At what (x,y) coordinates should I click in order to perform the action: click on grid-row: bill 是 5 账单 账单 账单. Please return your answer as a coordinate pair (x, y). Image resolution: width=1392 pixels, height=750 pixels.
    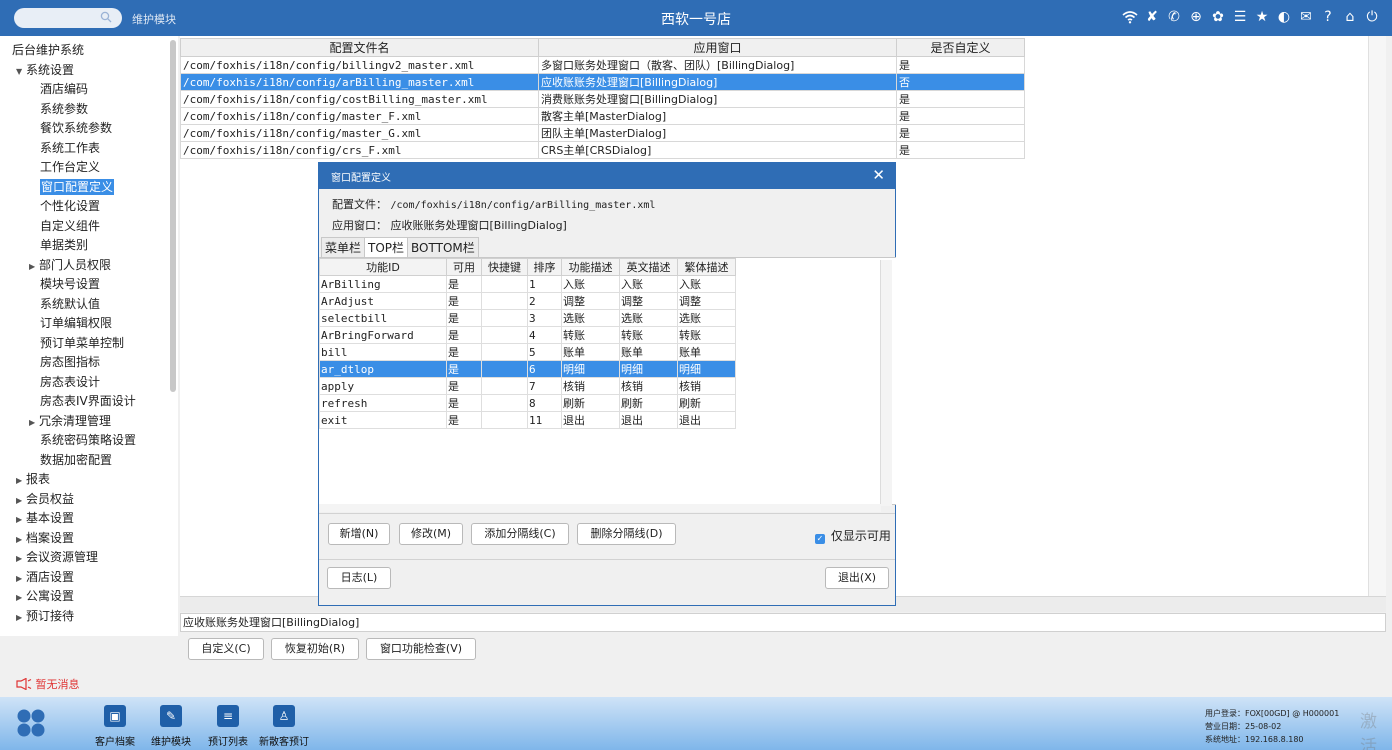
    Looking at the image, I should click on (527, 352).